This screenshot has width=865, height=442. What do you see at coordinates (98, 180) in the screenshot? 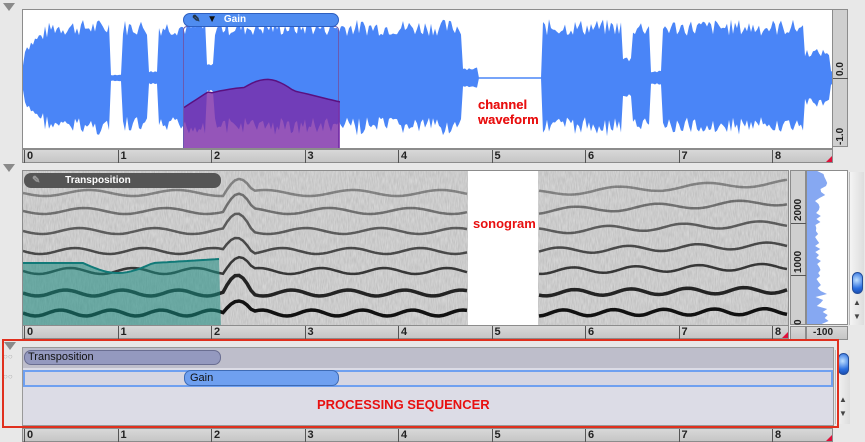
I see `transposition-overlay-label: Transposition` at bounding box center [98, 180].